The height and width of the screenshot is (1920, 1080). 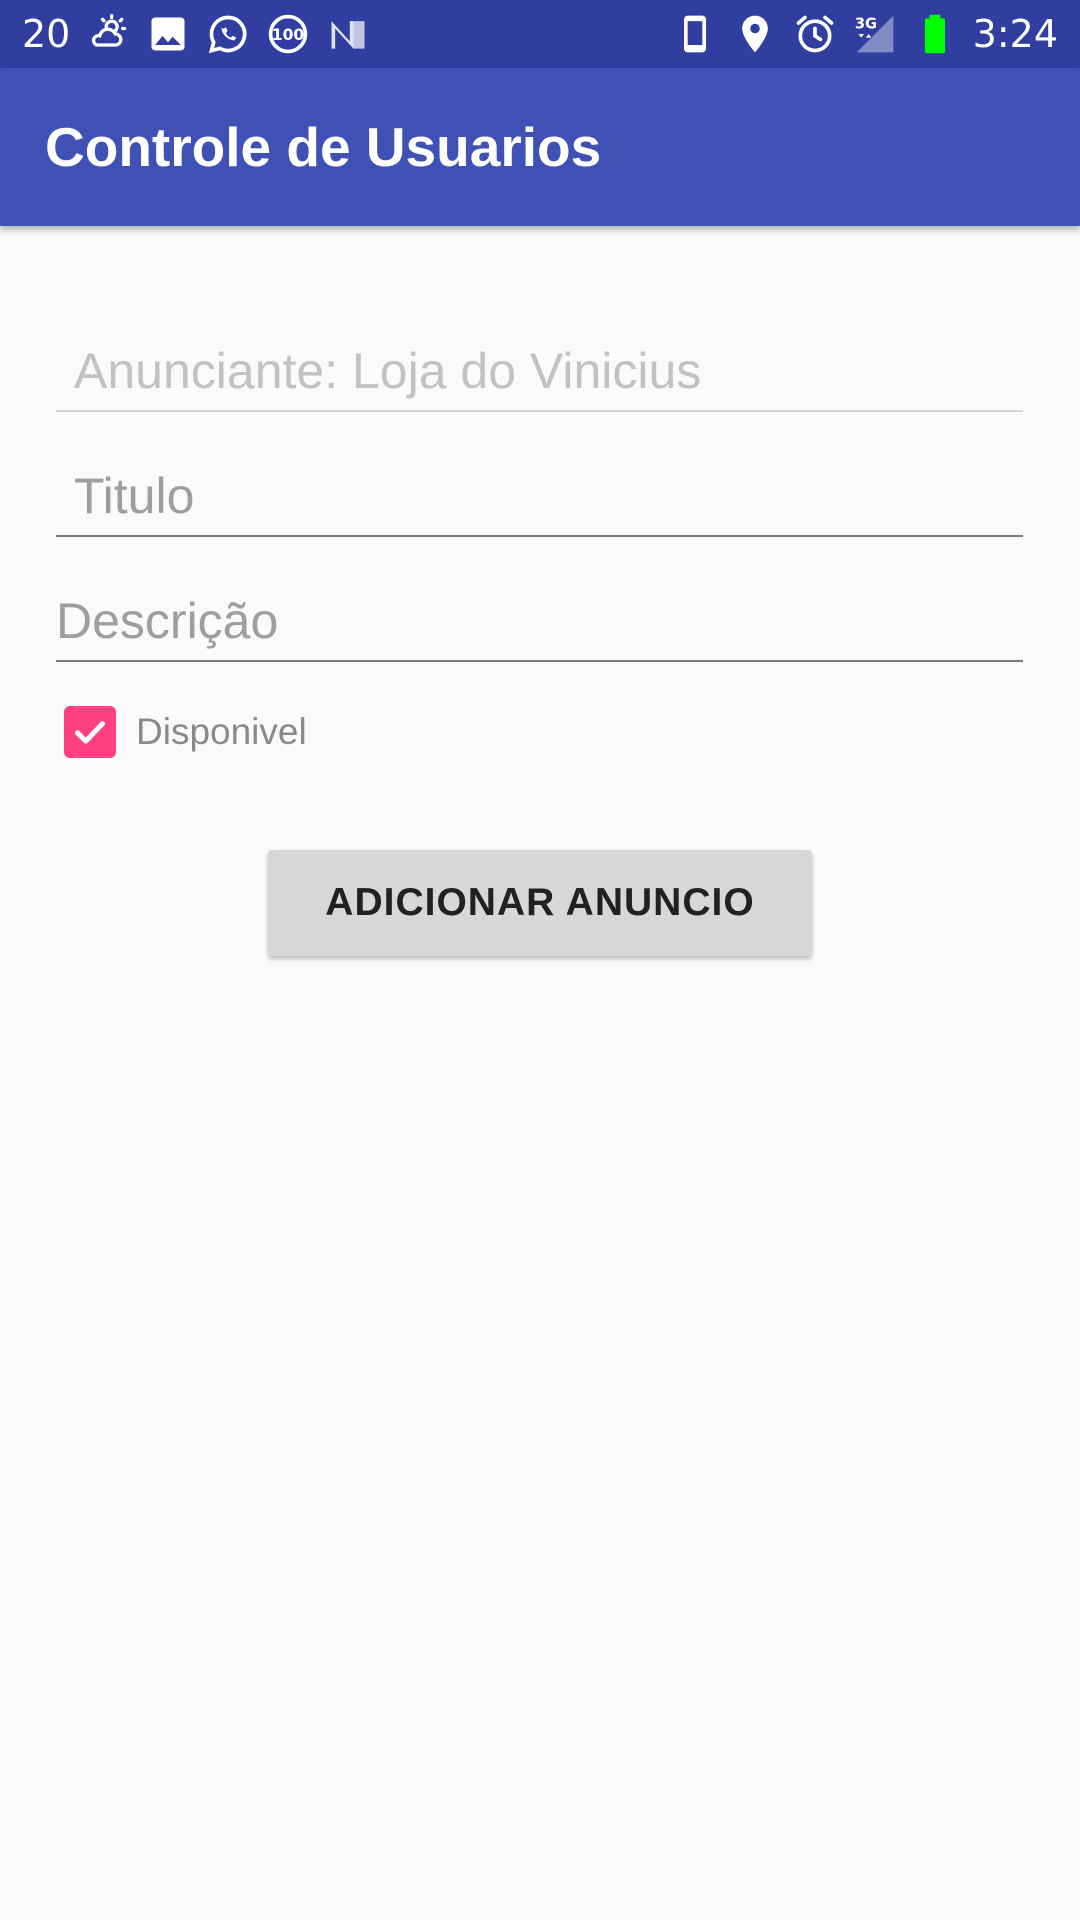 I want to click on cloud-sun-icon, so click(x=108, y=34).